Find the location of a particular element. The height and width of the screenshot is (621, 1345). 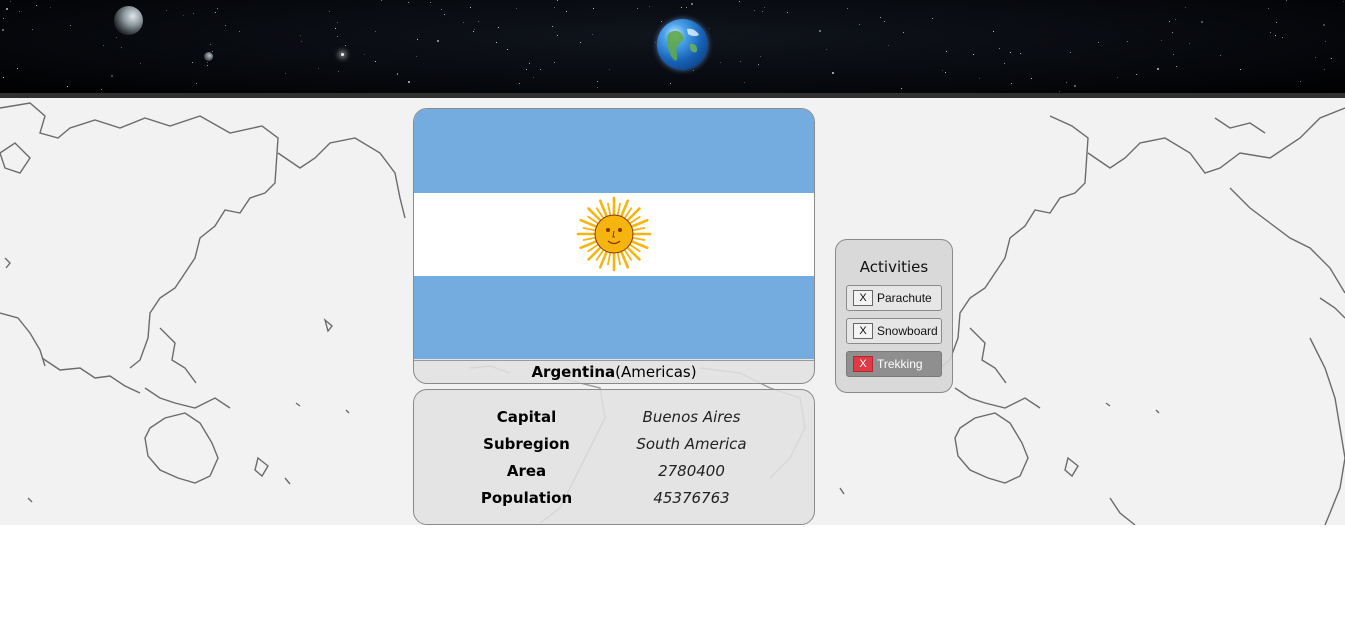

detail-label: Capital is located at coordinates (526, 417).